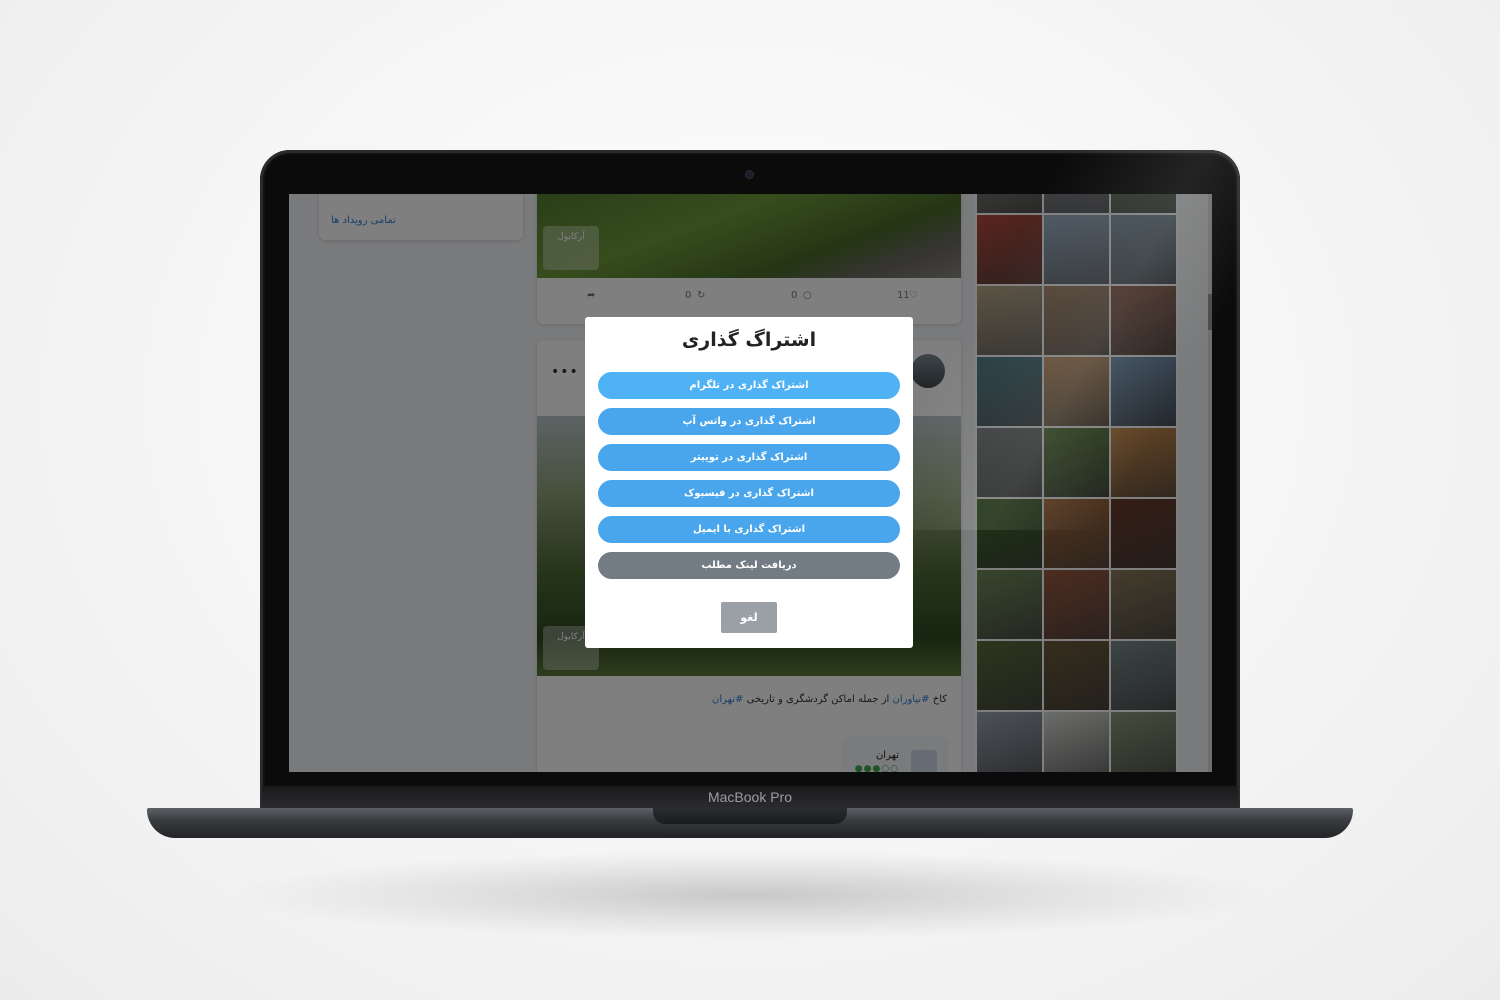 Image resolution: width=1500 pixels, height=1000 pixels. What do you see at coordinates (749, 174) in the screenshot?
I see `camera-icon` at bounding box center [749, 174].